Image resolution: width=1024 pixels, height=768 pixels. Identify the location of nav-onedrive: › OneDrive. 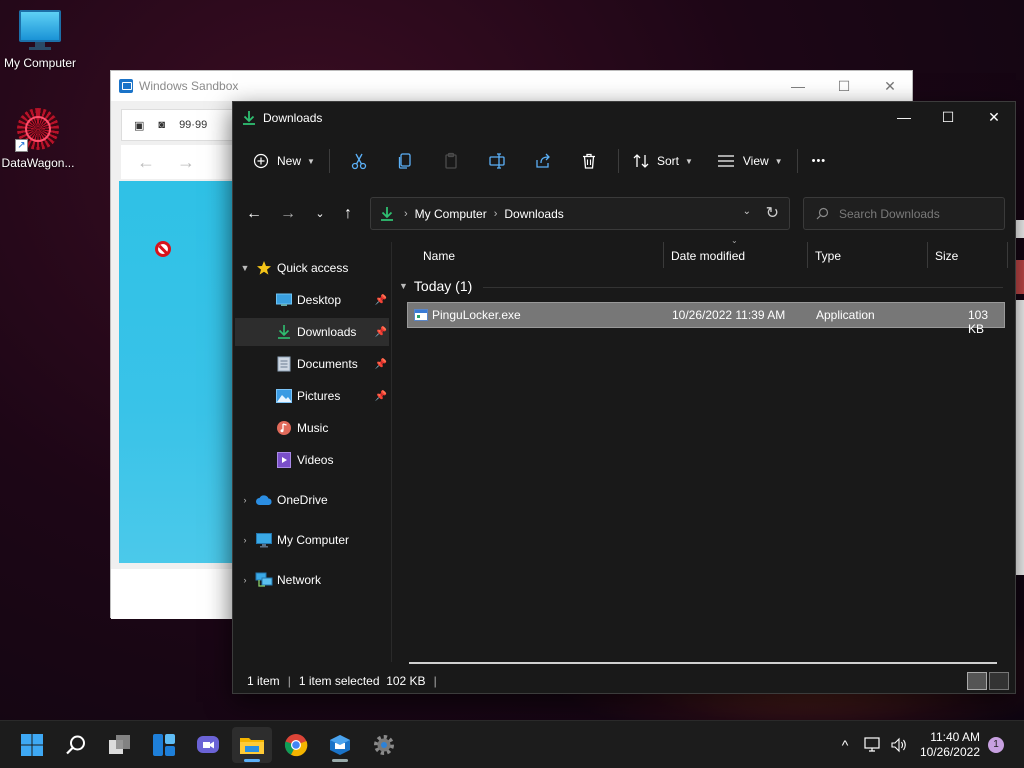
(312, 500).